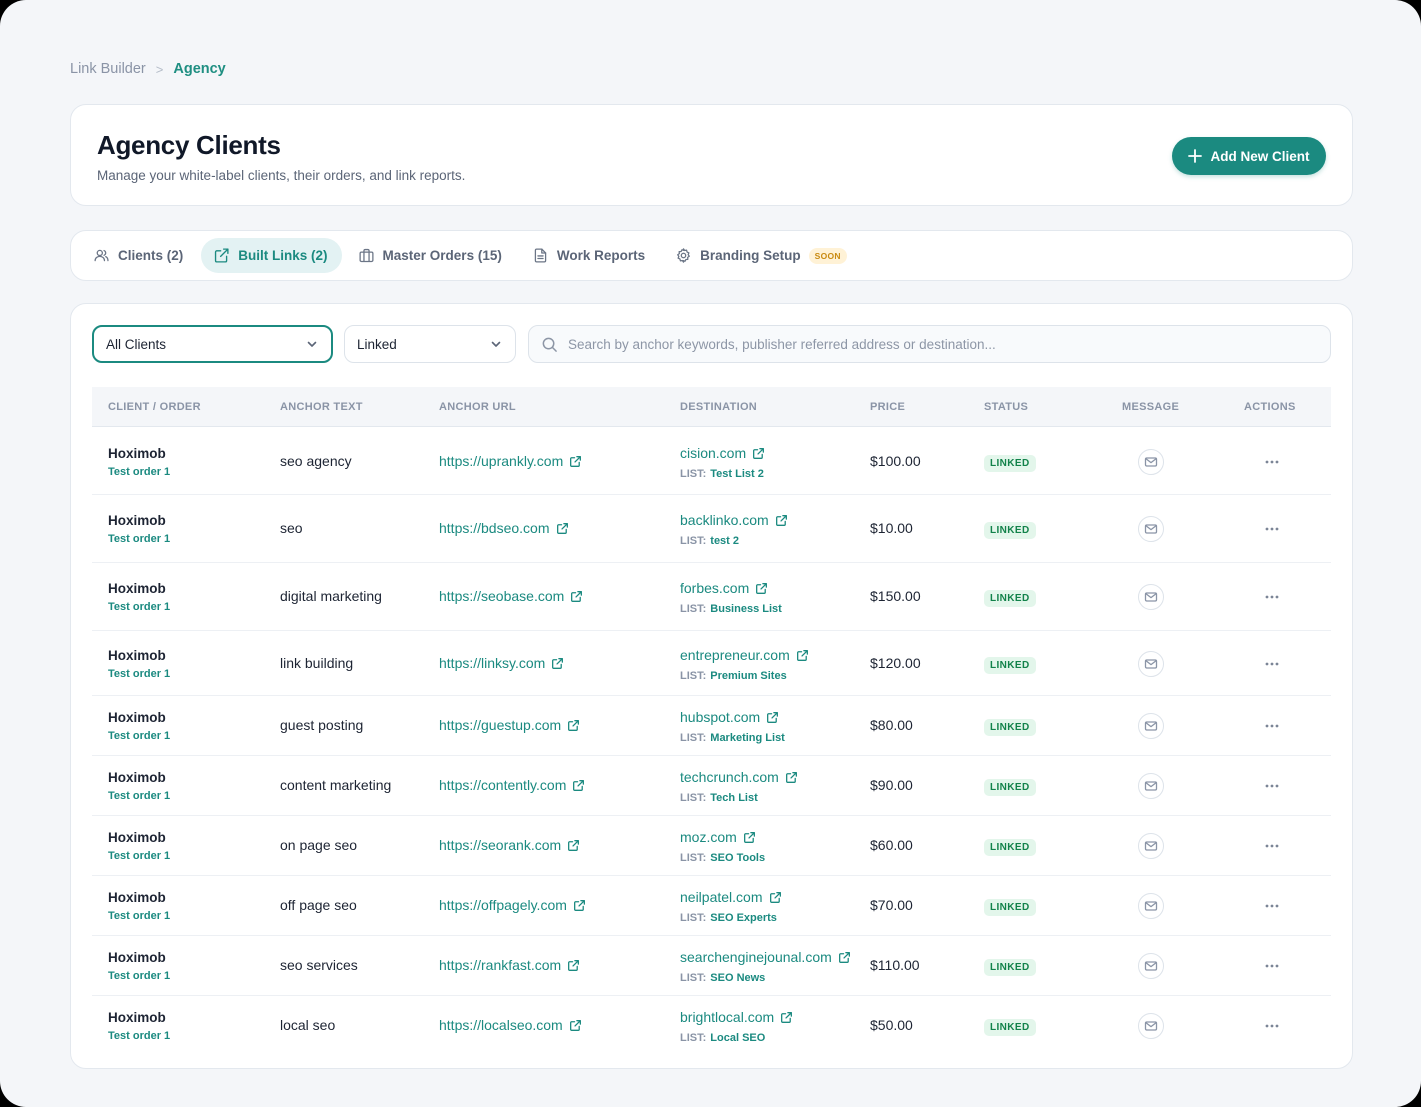 Image resolution: width=1421 pixels, height=1107 pixels. What do you see at coordinates (1010, 1027) in the screenshot?
I see `status-badge: LINKED` at bounding box center [1010, 1027].